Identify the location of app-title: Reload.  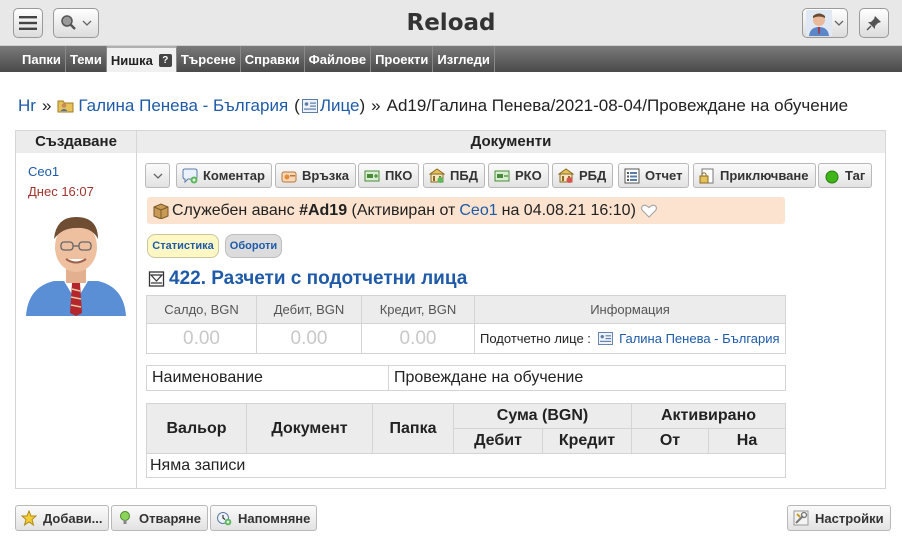
(451, 23).